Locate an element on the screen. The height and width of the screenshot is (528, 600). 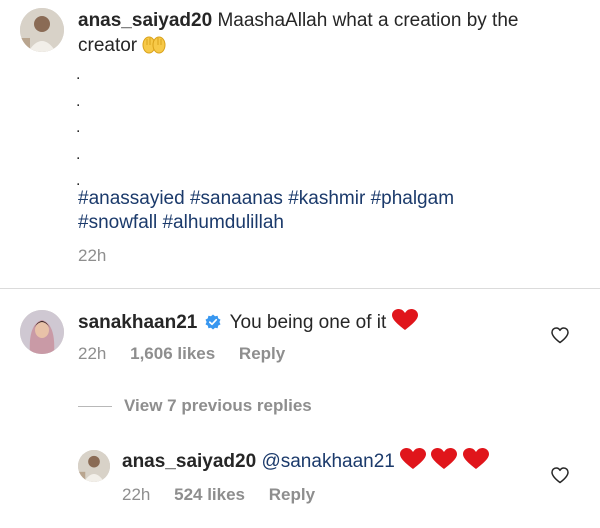
raising-hands-icon is located at coordinates (154, 45).